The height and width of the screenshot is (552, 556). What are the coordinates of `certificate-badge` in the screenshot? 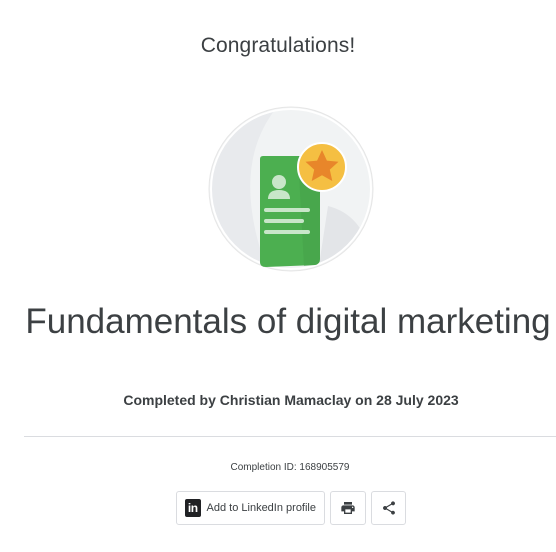 It's located at (291, 189).